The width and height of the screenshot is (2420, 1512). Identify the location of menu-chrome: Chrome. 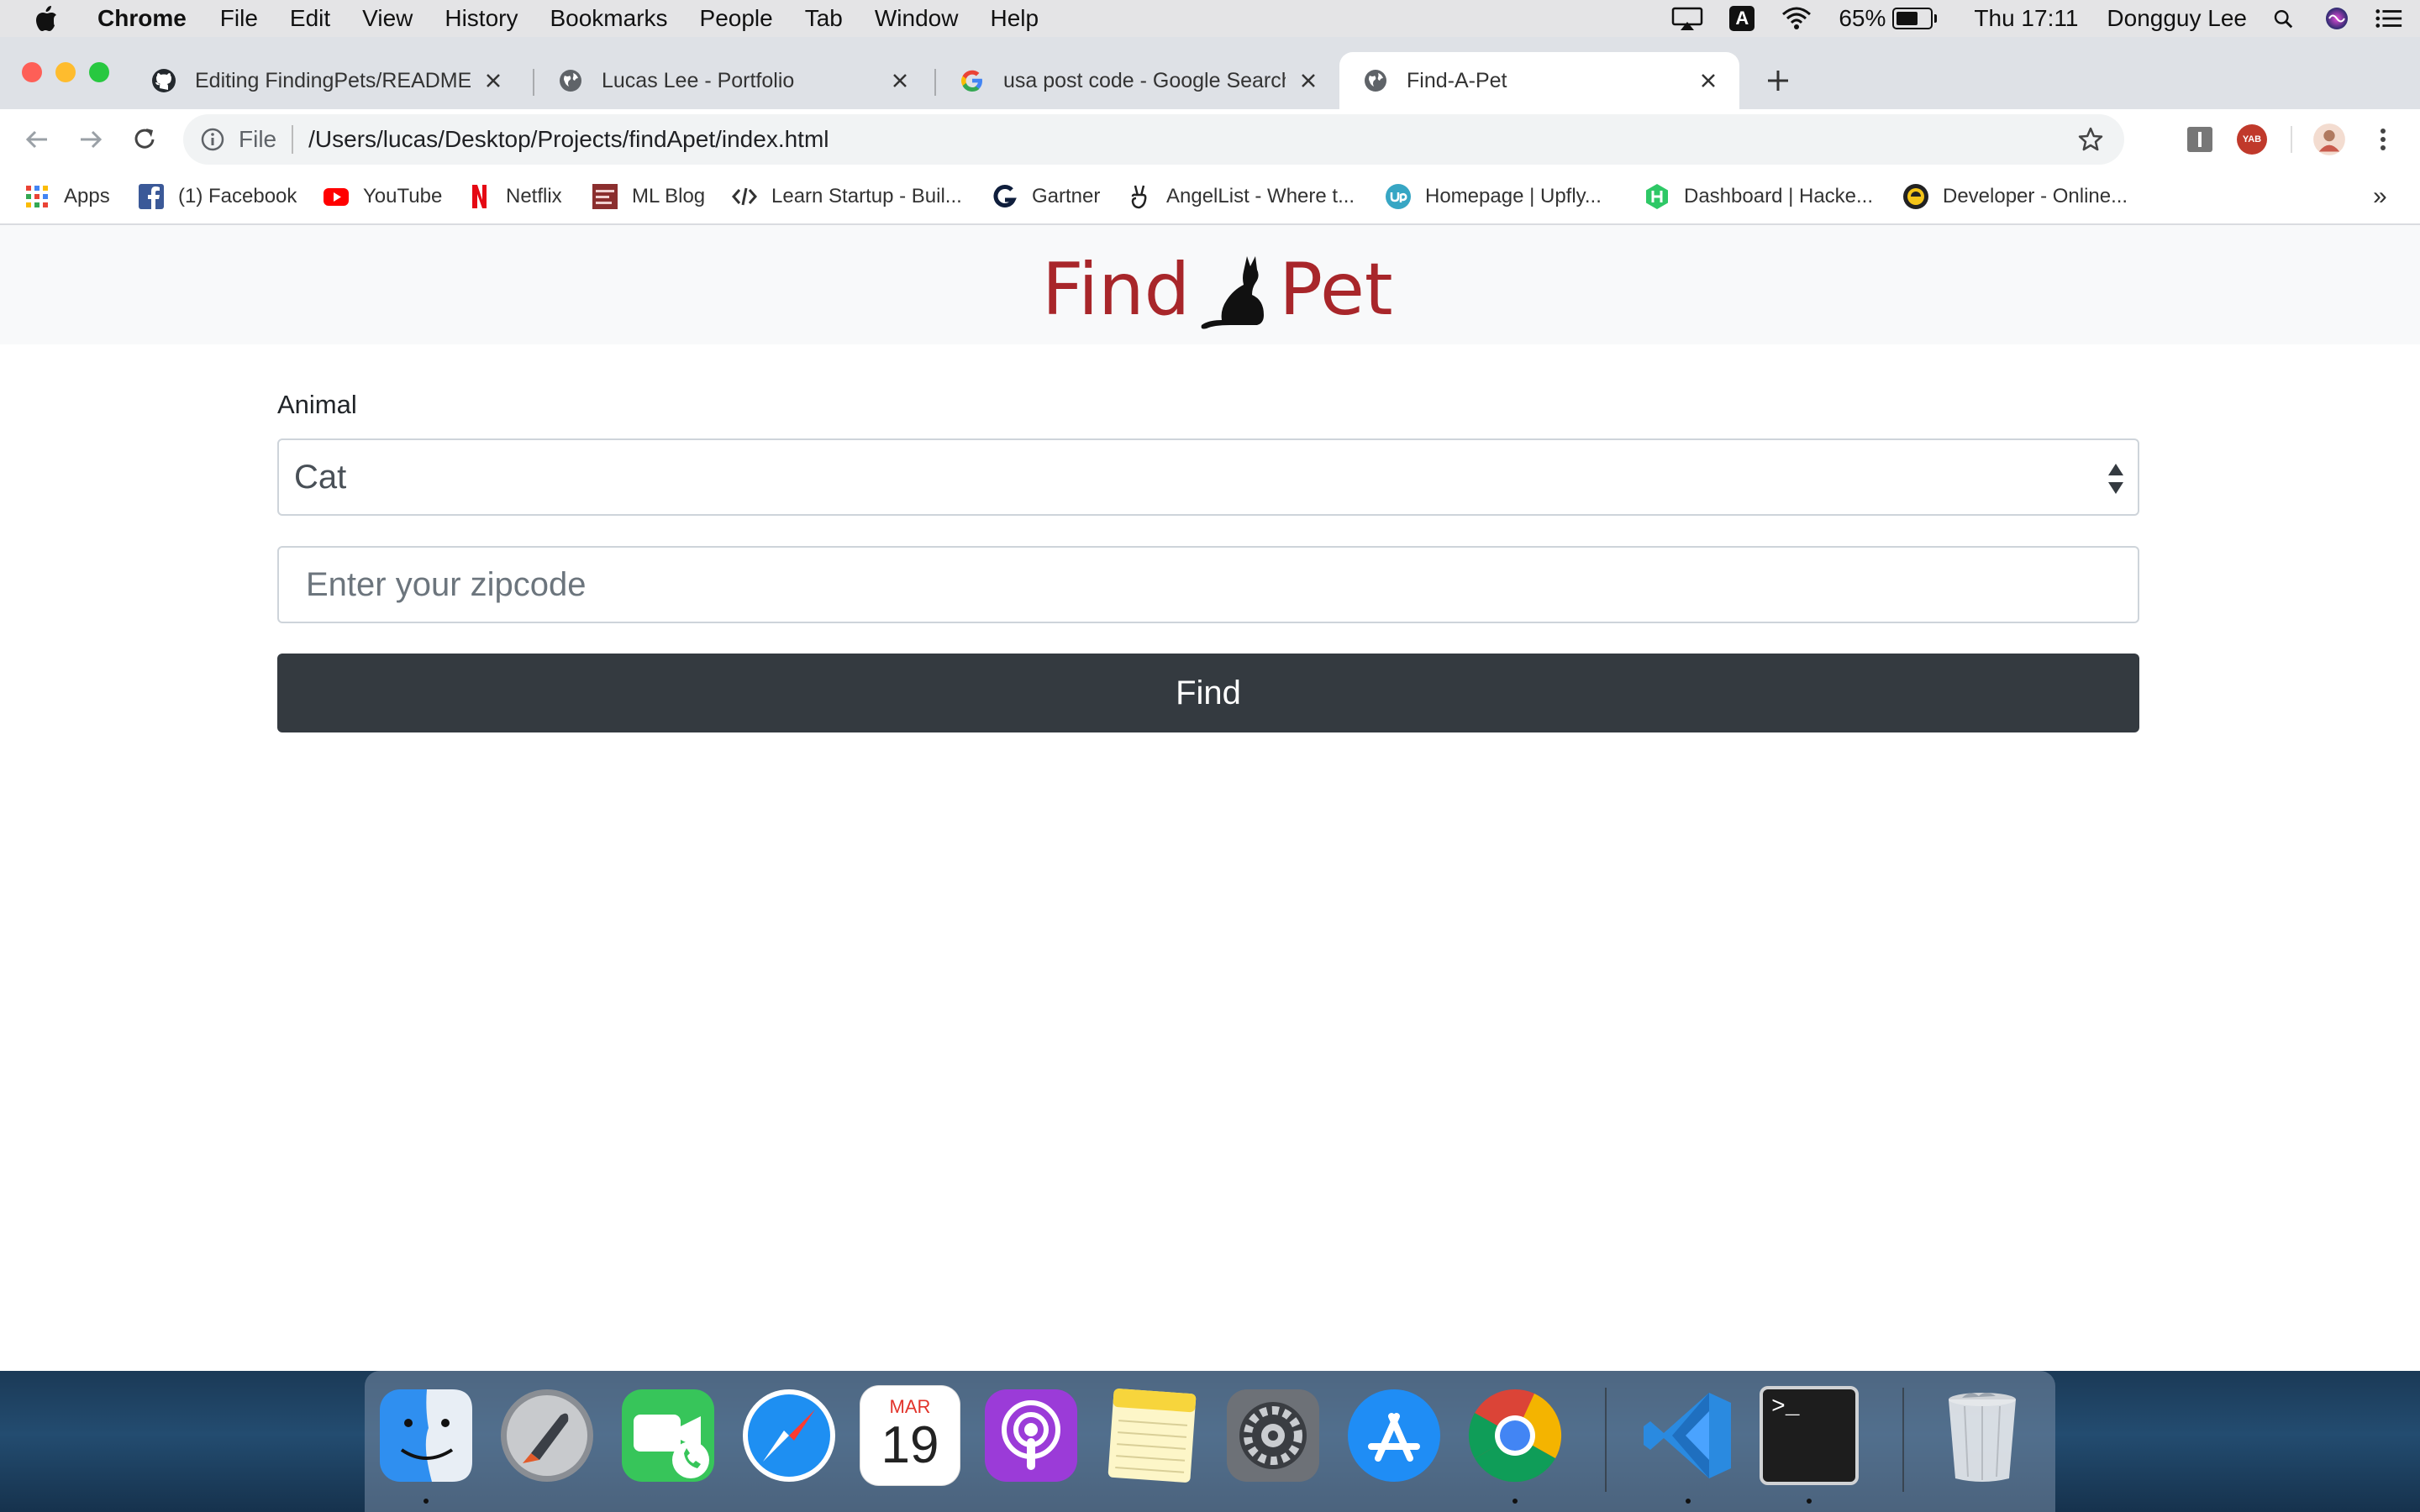
(142, 18).